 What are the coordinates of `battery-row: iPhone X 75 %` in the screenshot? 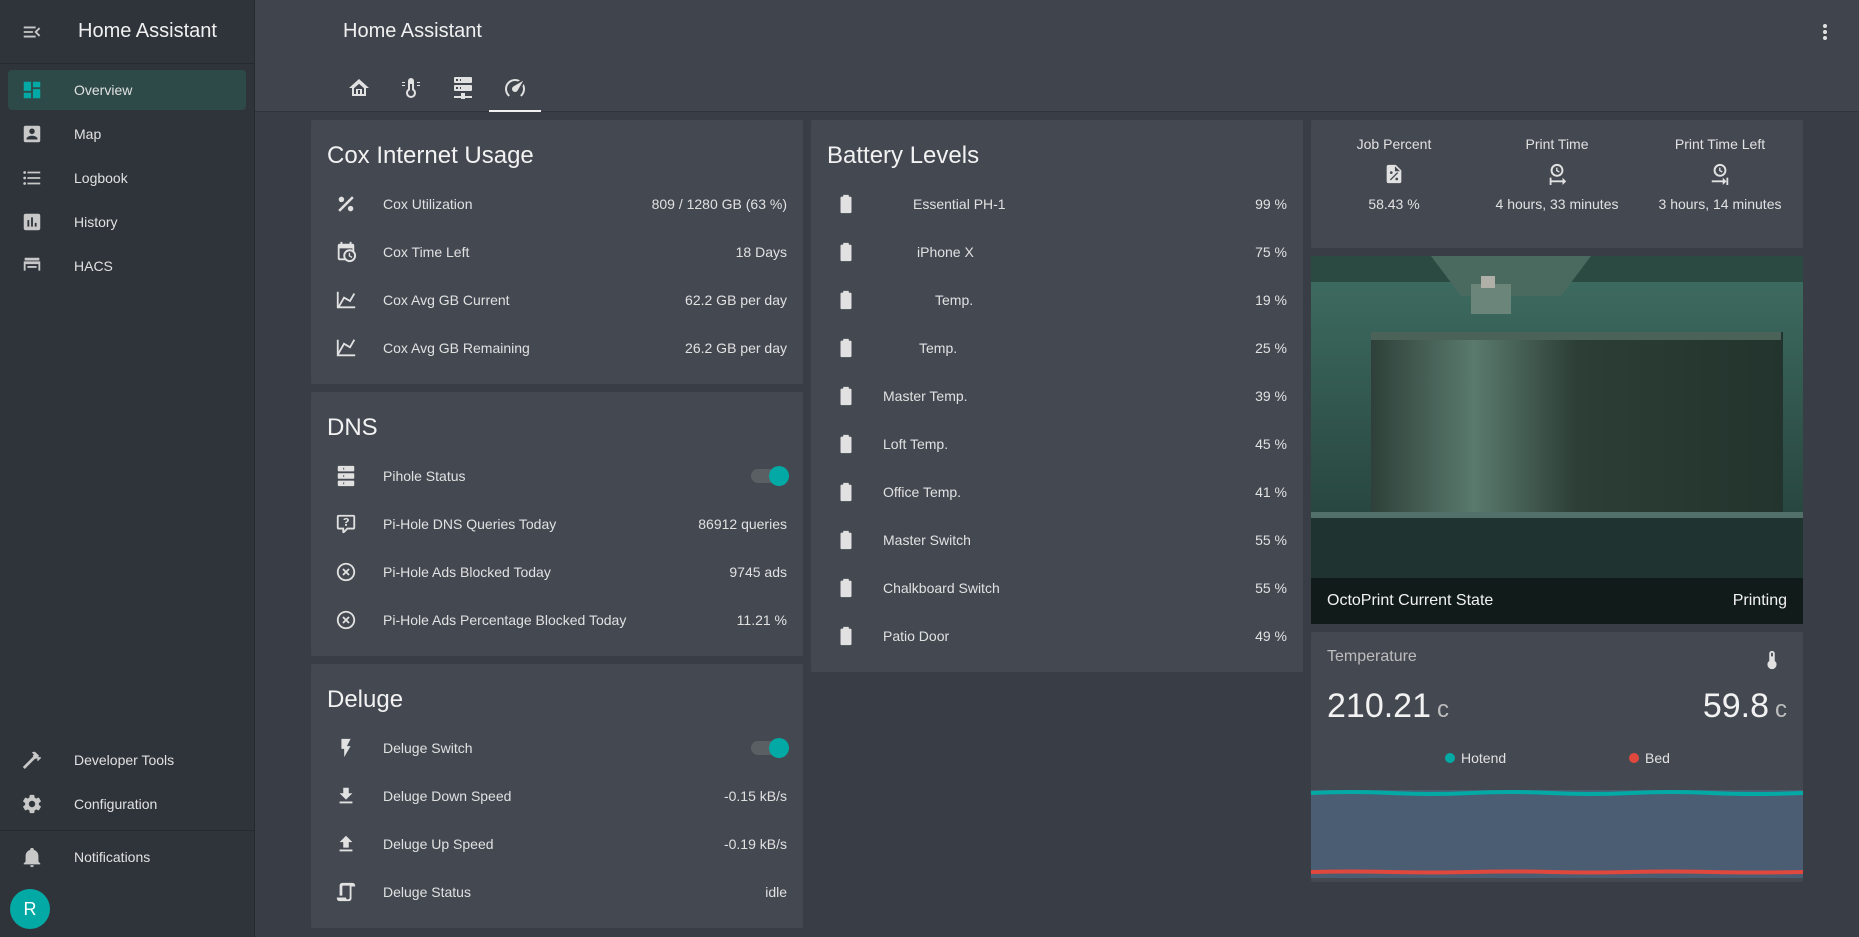 It's located at (1057, 252).